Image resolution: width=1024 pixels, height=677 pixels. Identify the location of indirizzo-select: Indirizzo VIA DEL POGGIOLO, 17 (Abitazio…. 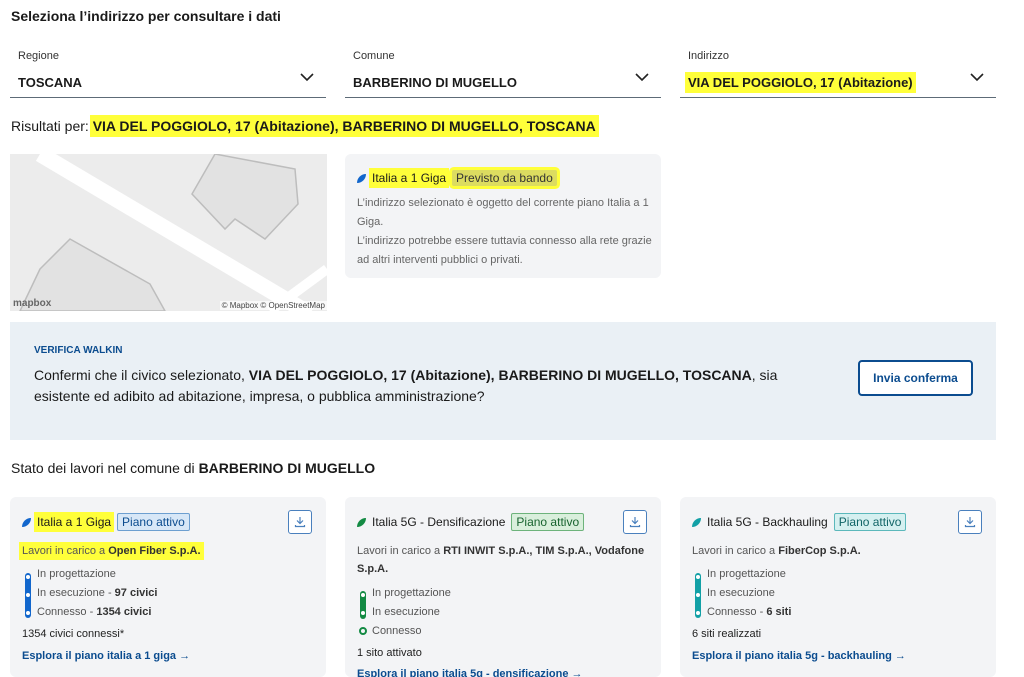
(838, 72).